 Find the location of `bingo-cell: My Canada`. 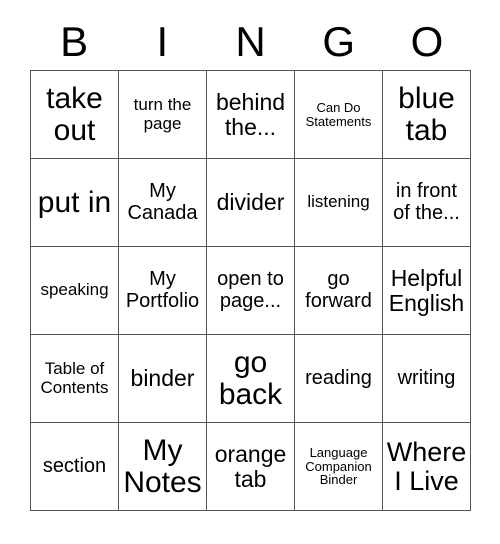

bingo-cell: My Canada is located at coordinates (163, 203).